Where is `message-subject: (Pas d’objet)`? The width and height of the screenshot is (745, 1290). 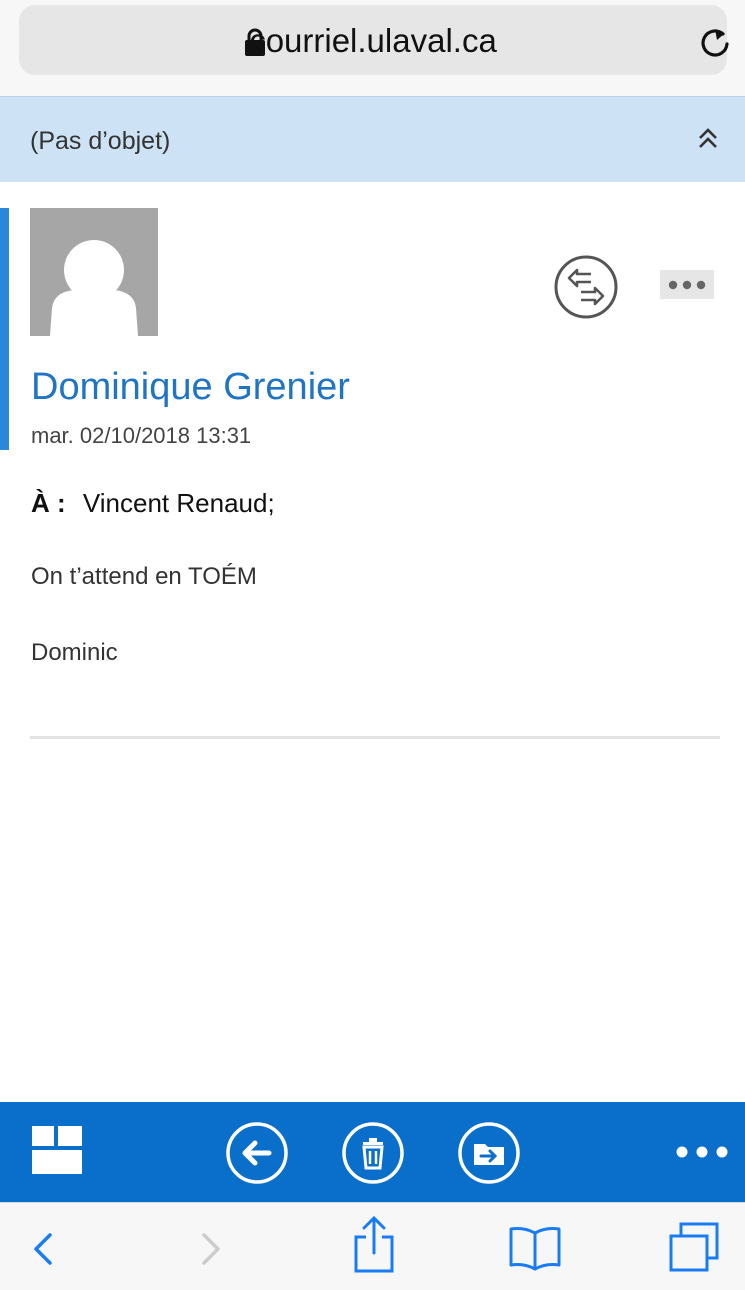
message-subject: (Pas d’objet) is located at coordinates (100, 141).